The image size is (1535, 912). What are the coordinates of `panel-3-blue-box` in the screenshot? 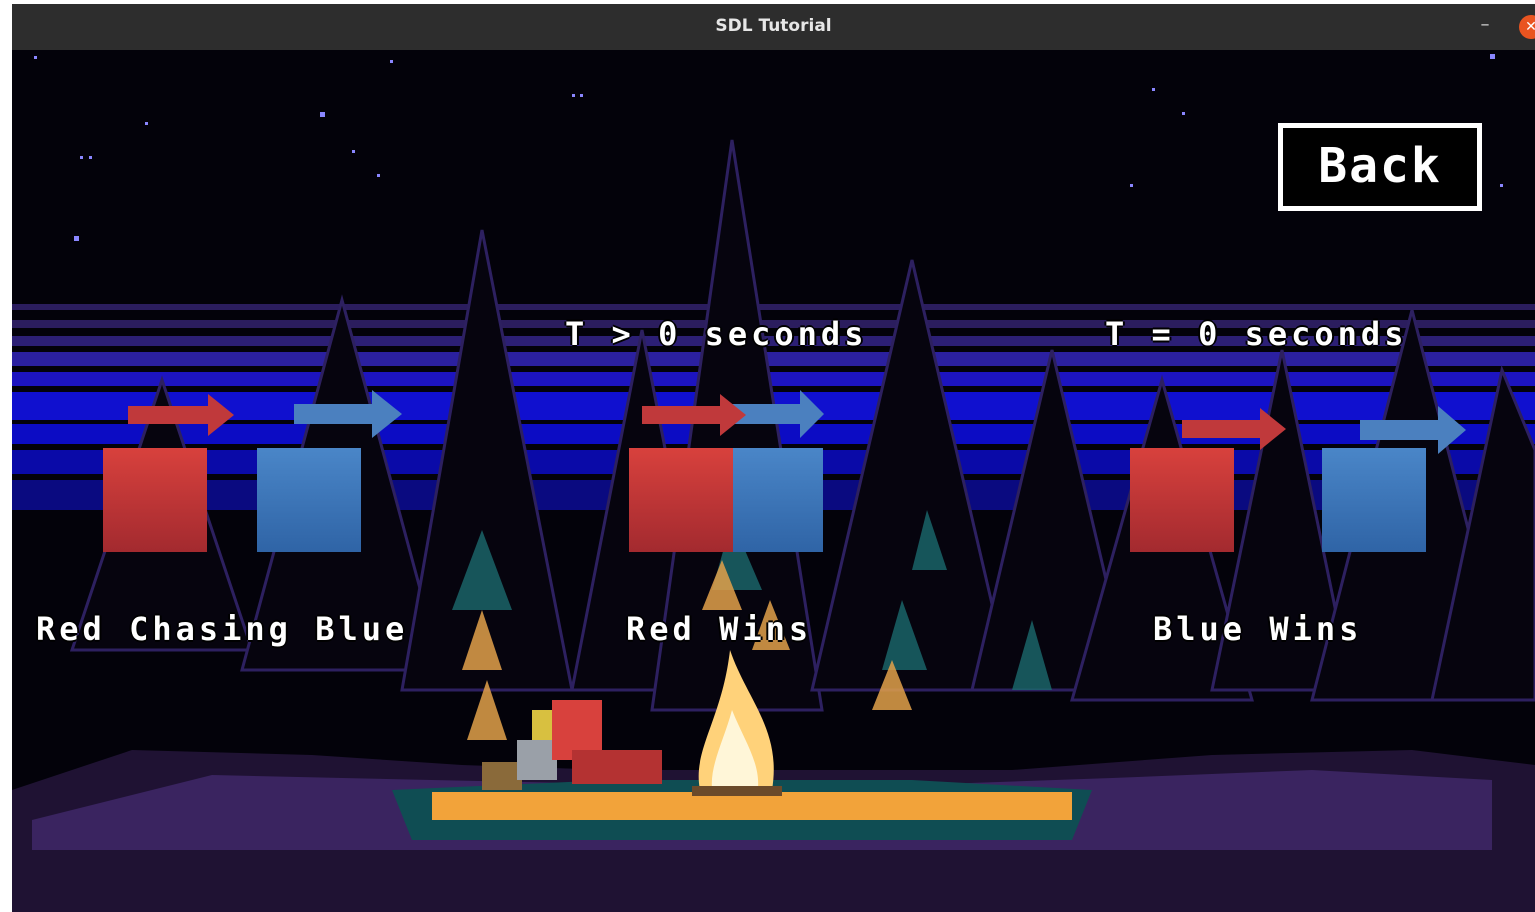 It's located at (1374, 500).